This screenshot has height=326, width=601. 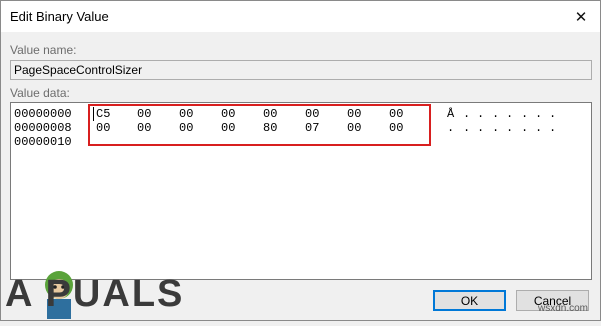 What do you see at coordinates (40, 93) in the screenshot?
I see `value-data-label: Value data:` at bounding box center [40, 93].